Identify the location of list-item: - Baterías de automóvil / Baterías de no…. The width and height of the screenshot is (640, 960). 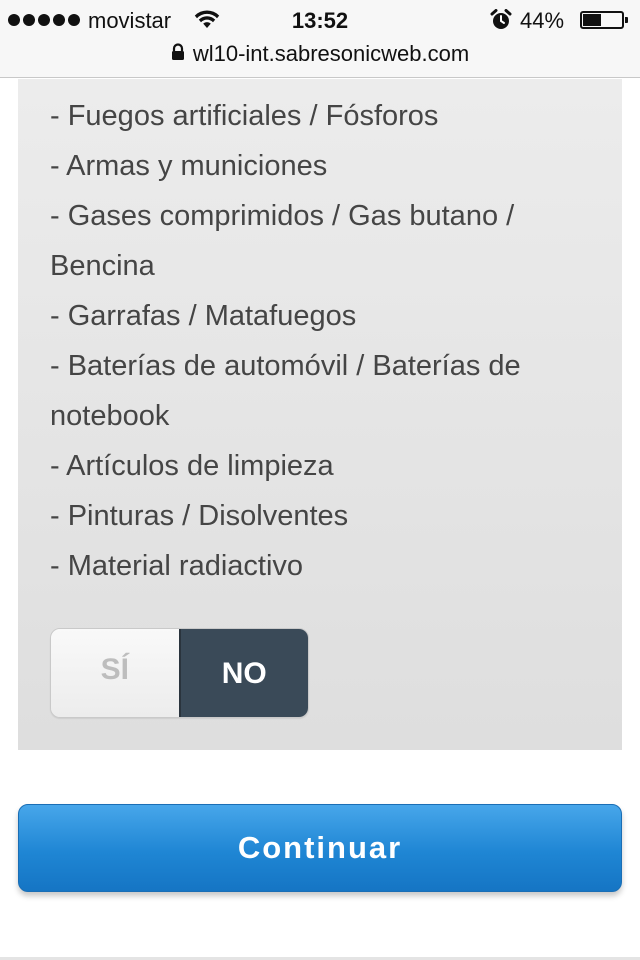
(285, 391).